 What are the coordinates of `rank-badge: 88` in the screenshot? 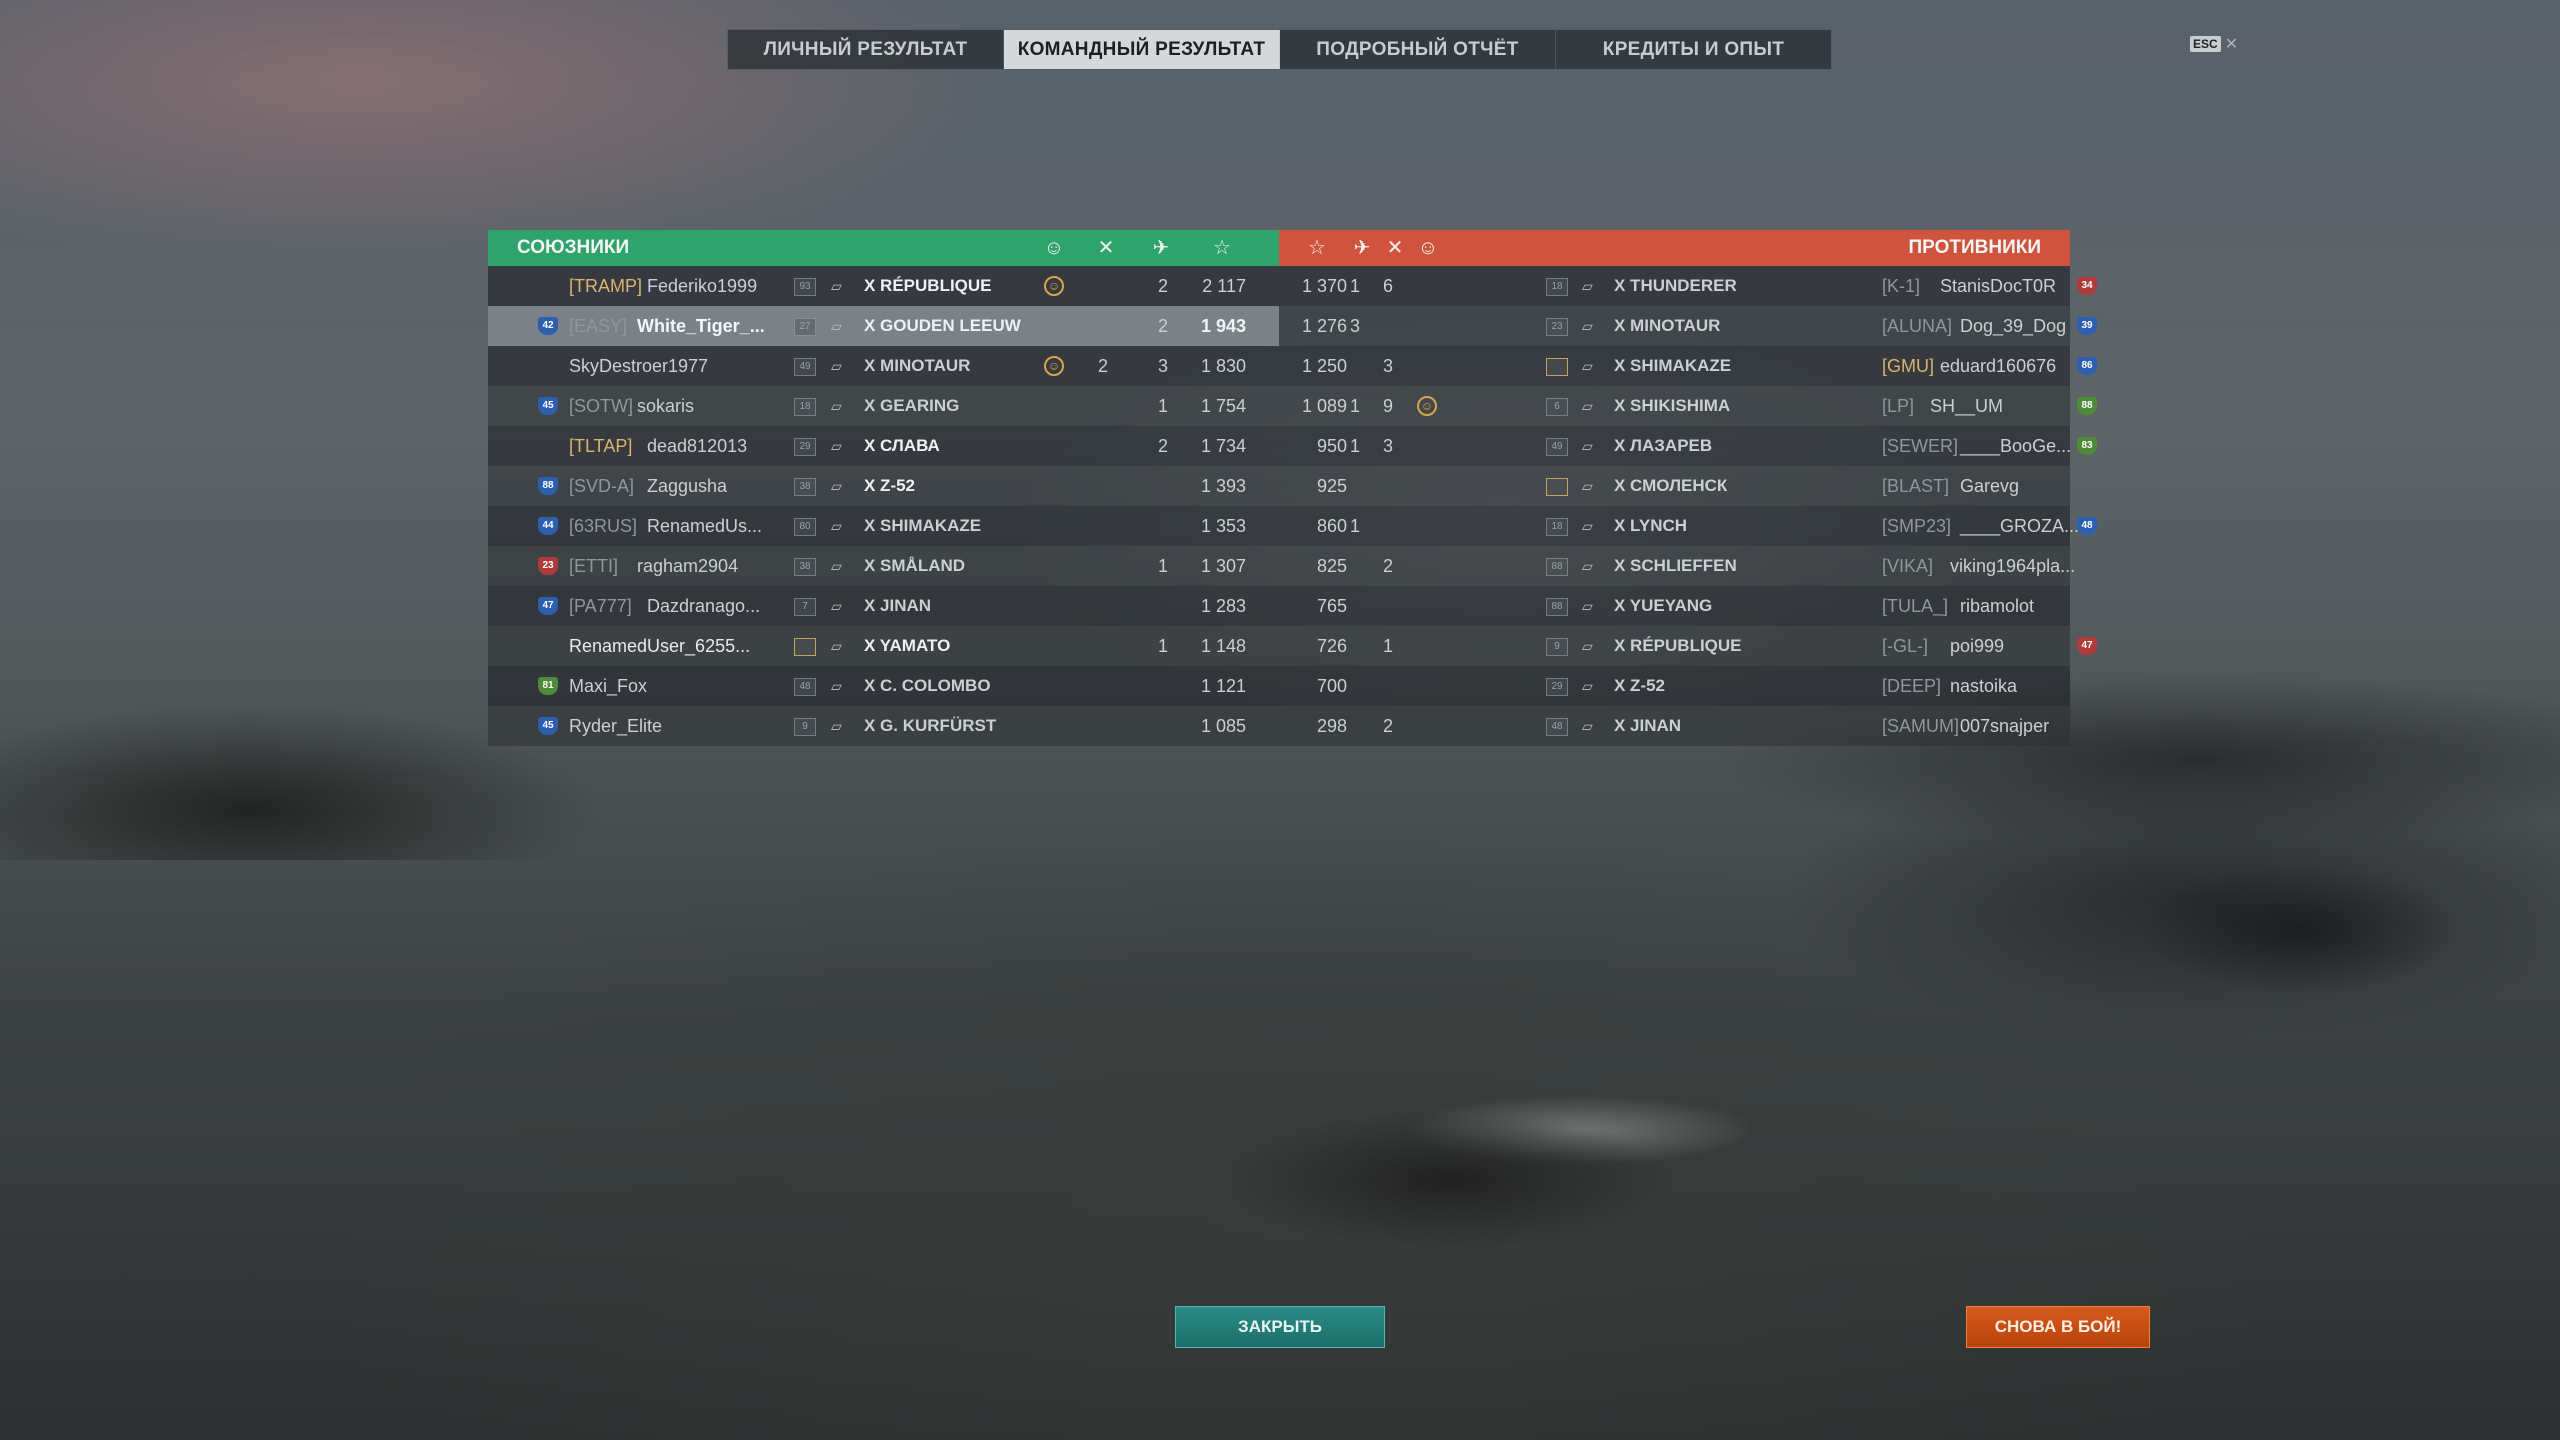 It's located at (2087, 406).